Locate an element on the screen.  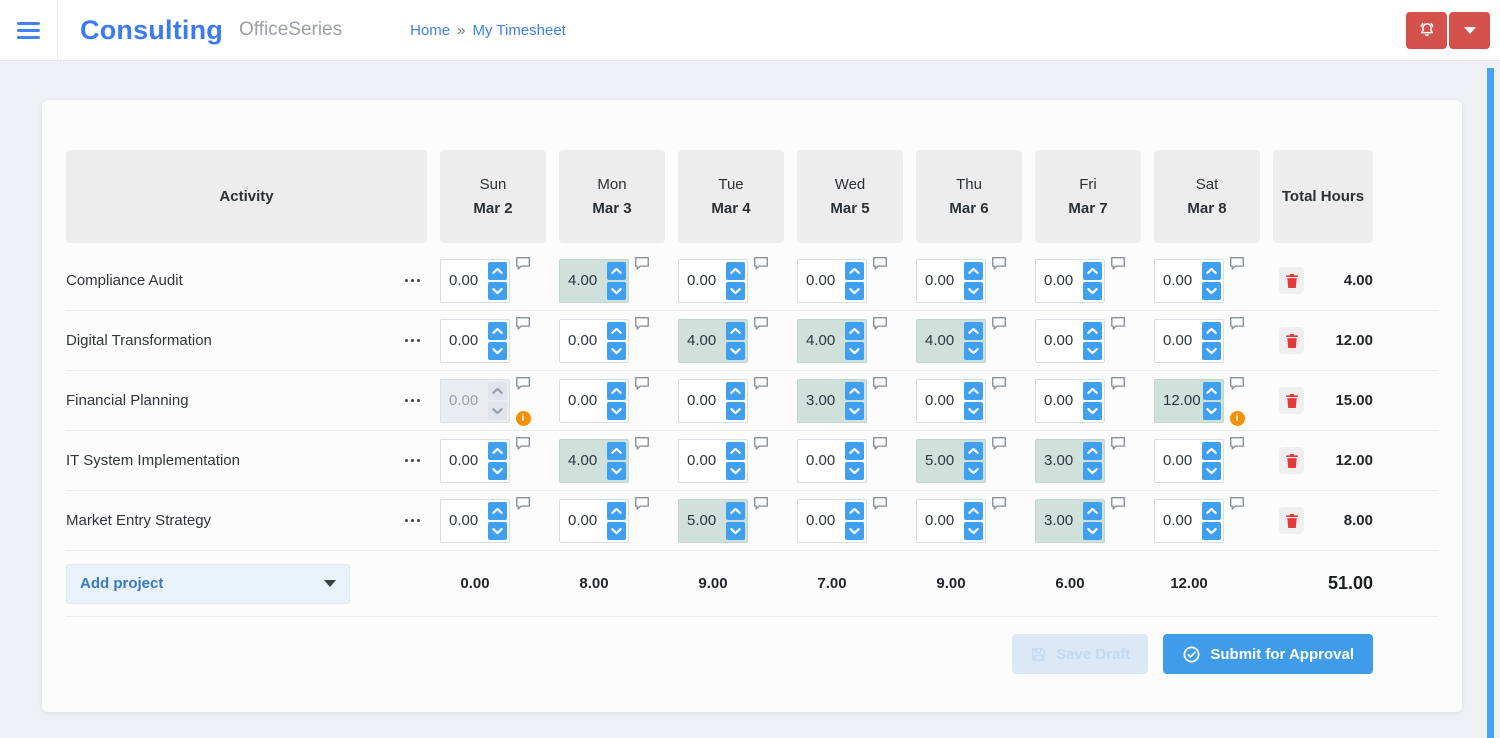
breadcrumb-current: My Timesheet is located at coordinates (518, 30).